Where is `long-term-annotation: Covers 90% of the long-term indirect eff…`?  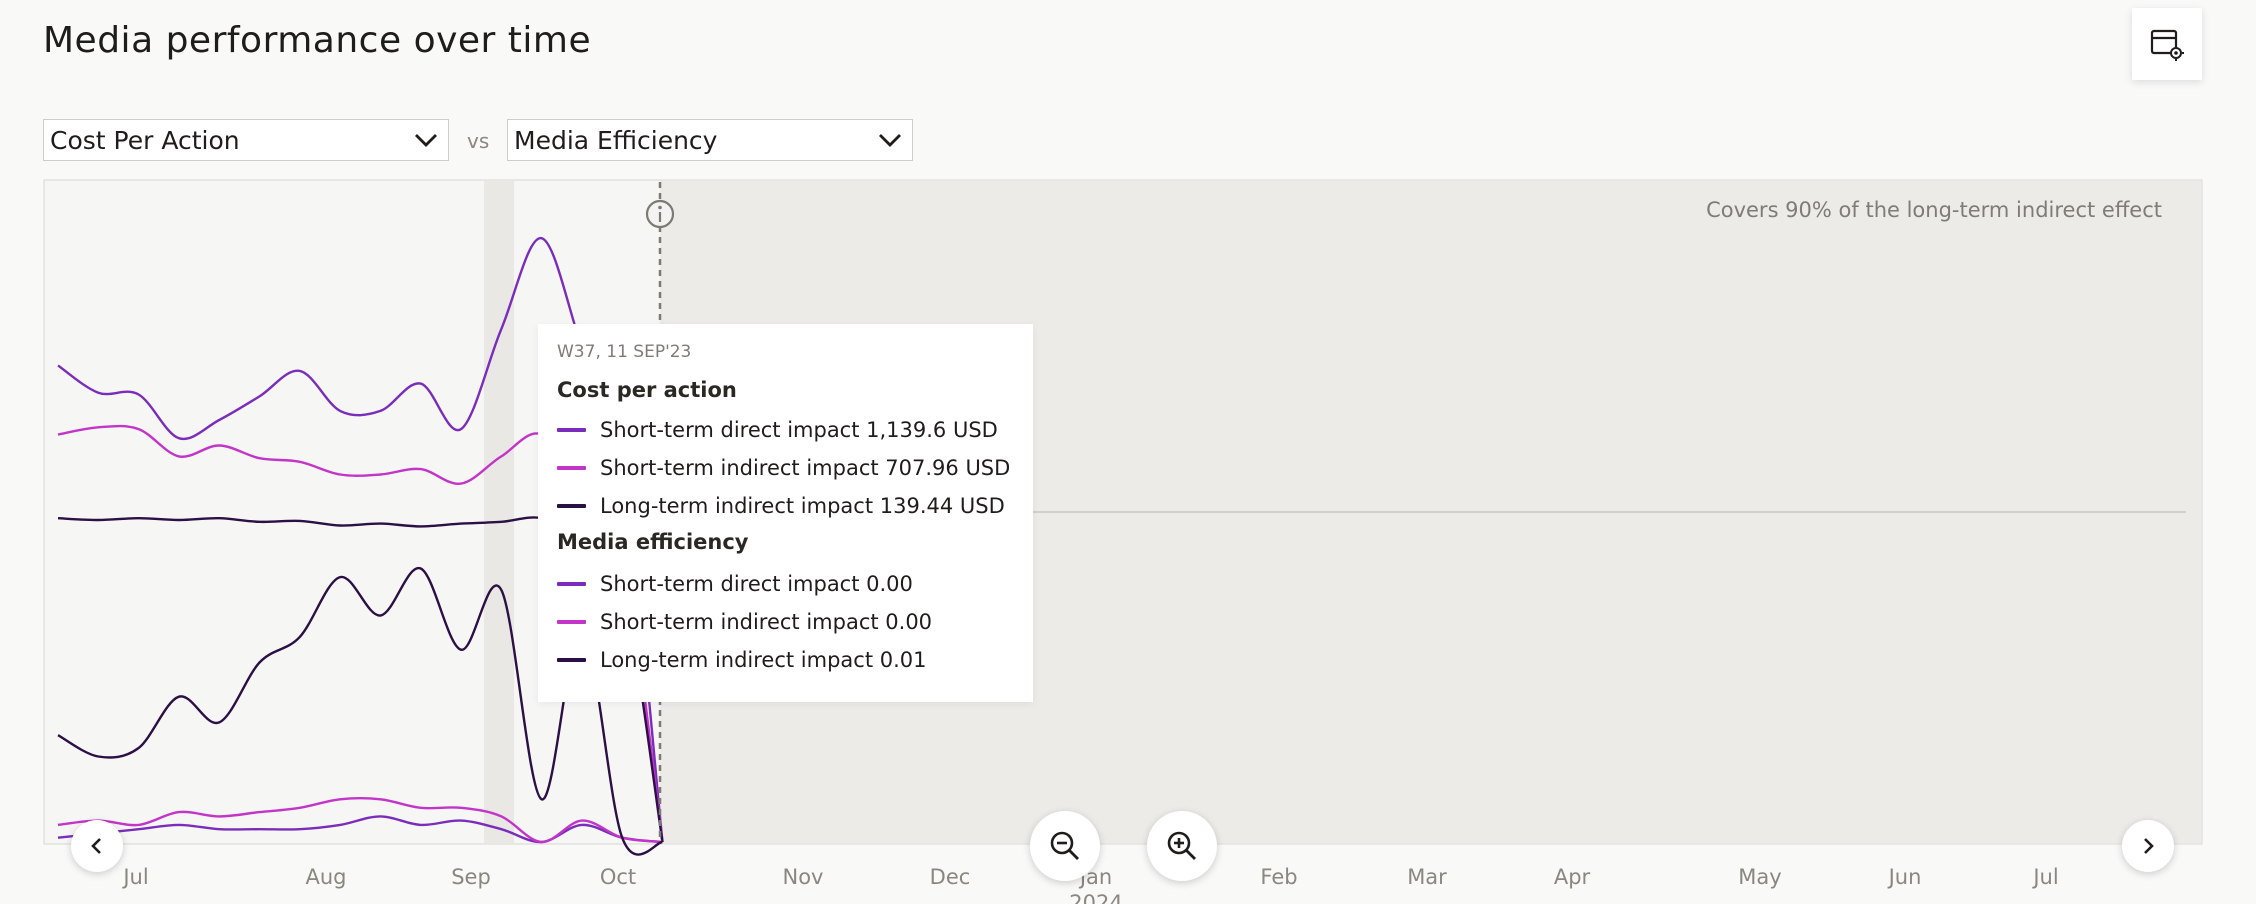 long-term-annotation: Covers 90% of the long-term indirect eff… is located at coordinates (1934, 210).